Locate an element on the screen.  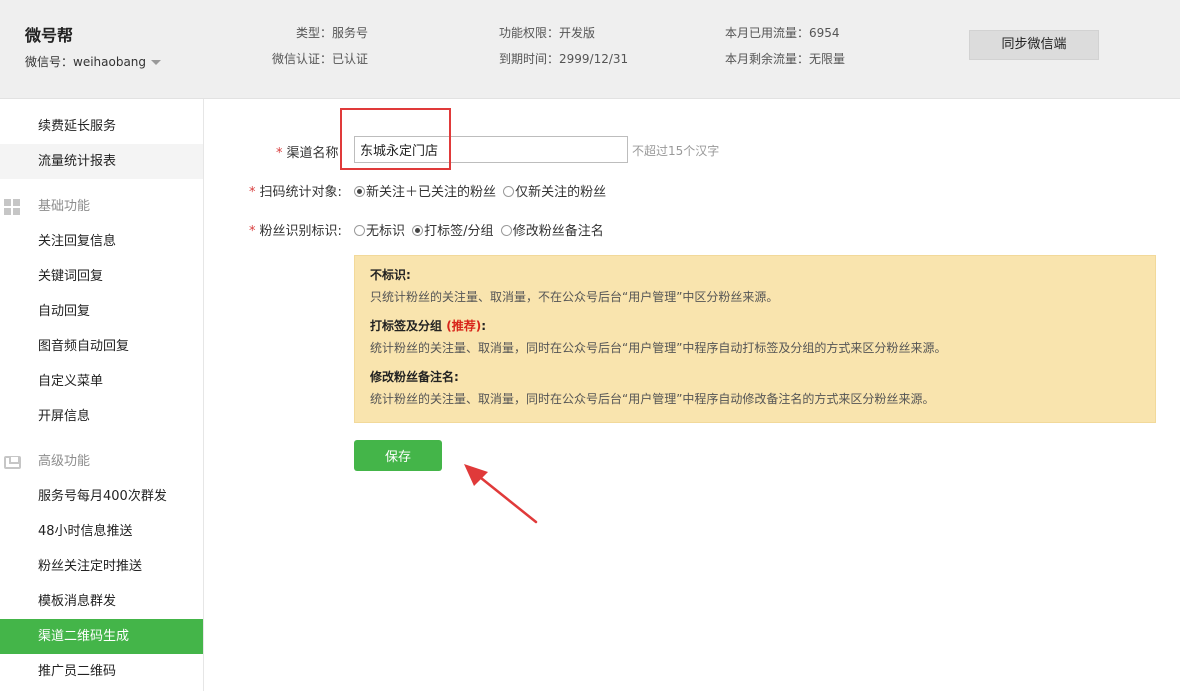
sidebar-item-custom-menu: 自定义菜单 is located at coordinates (101, 381).